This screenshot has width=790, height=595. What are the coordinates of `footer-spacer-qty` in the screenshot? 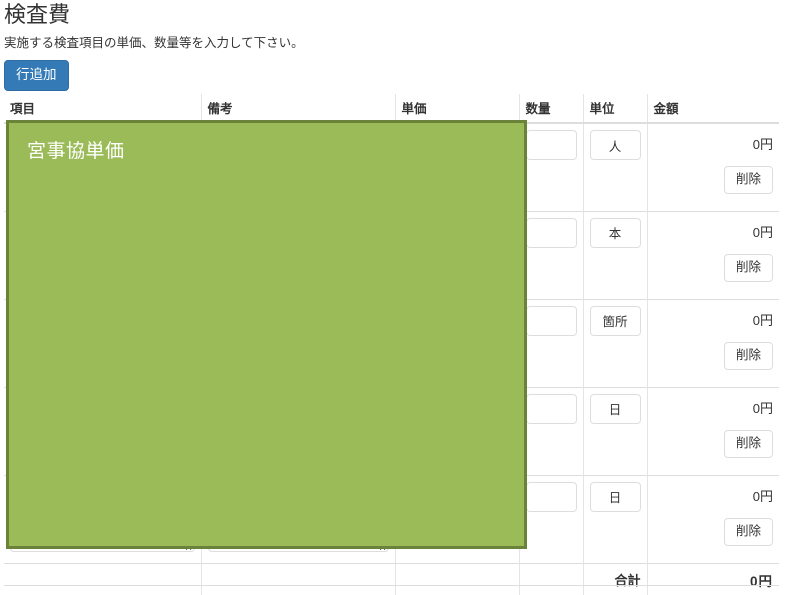 It's located at (551, 578).